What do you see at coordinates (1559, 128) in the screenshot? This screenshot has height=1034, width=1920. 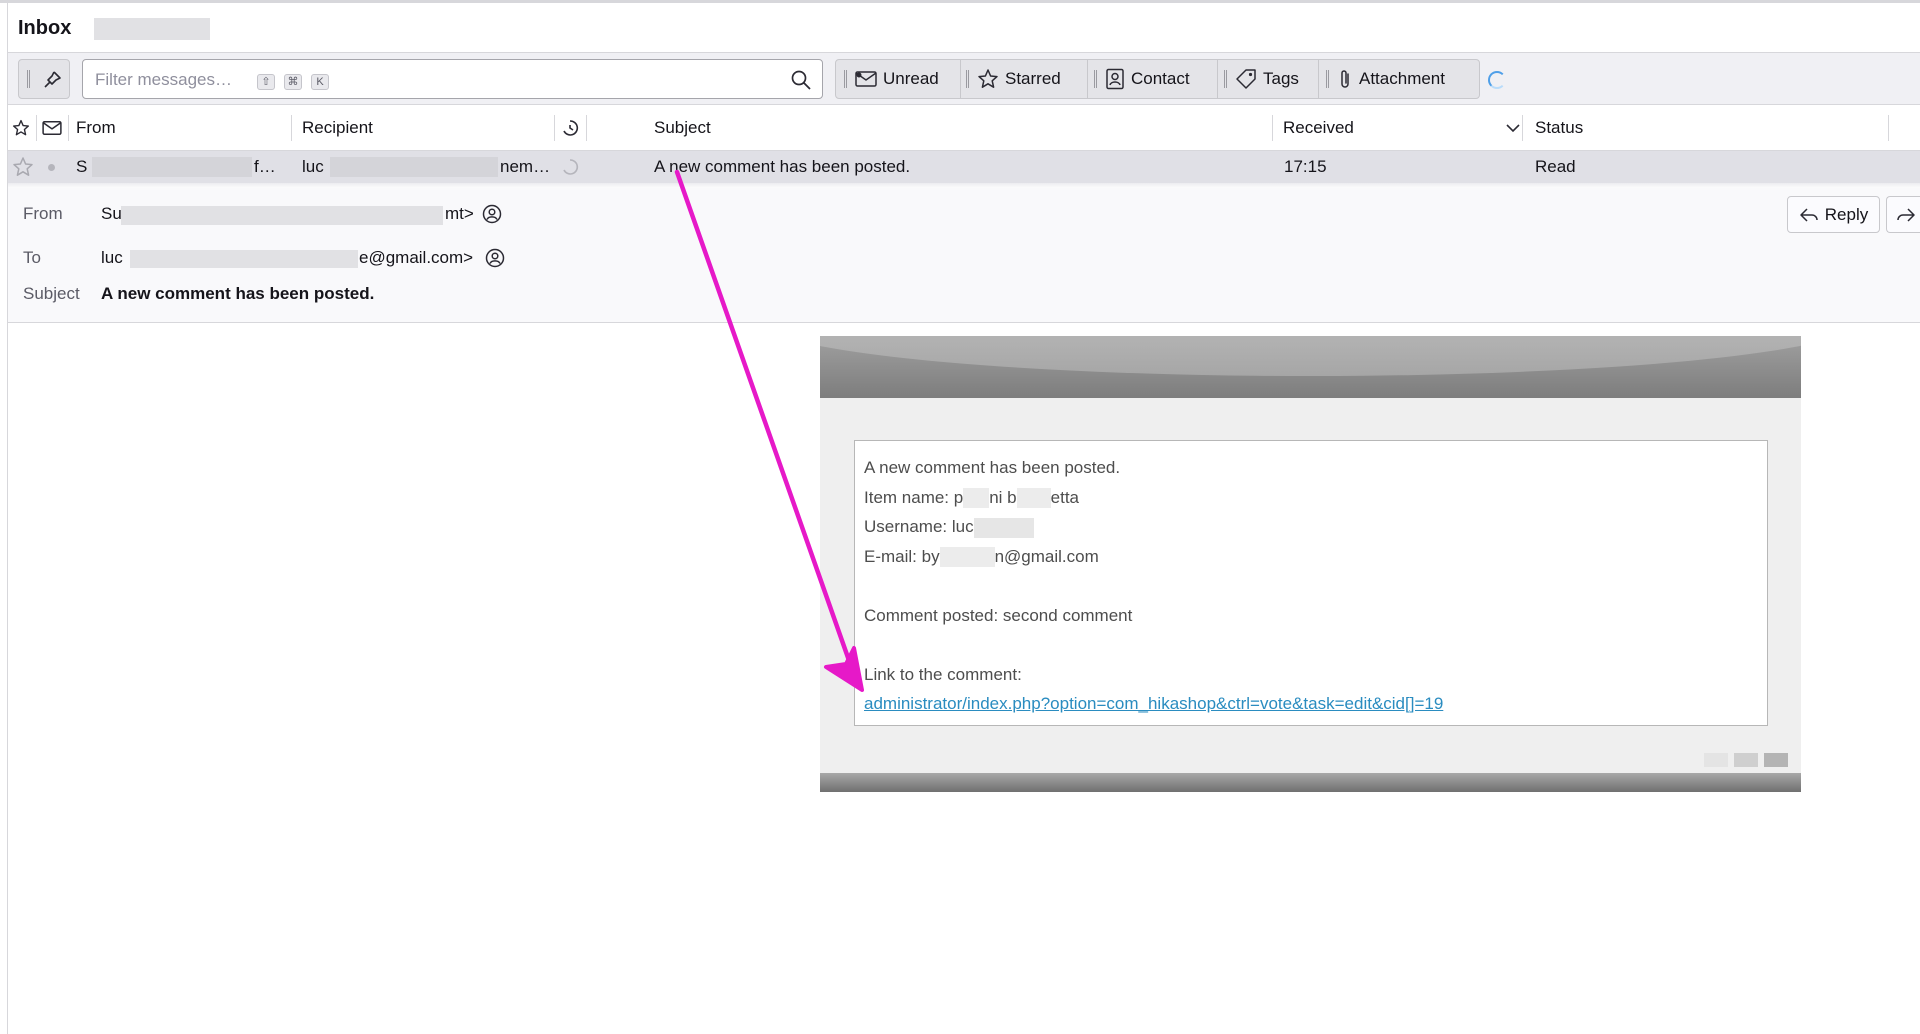 I see `column-status: Status` at bounding box center [1559, 128].